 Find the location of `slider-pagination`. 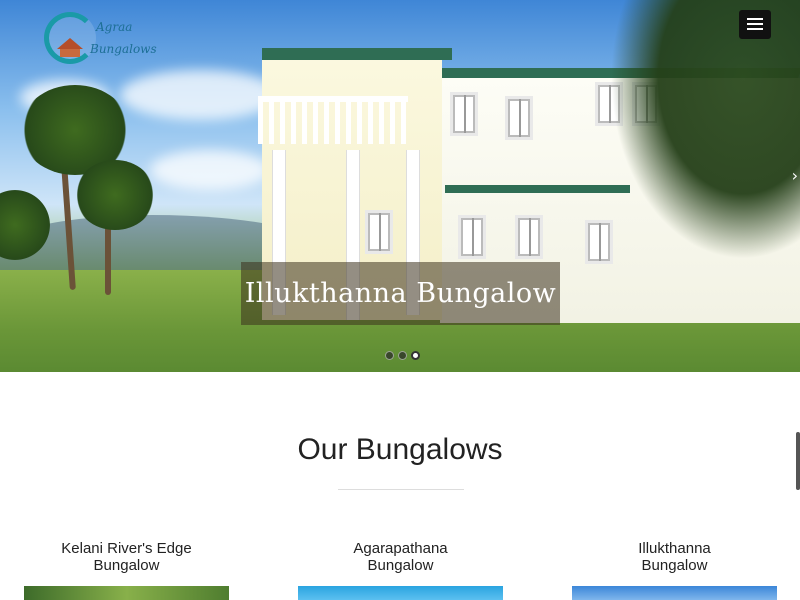

slider-pagination is located at coordinates (402, 355).